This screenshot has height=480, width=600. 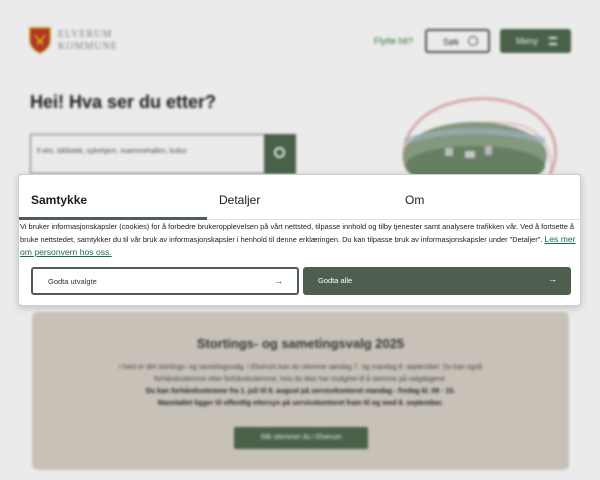 I want to click on active-tab-indicator, so click(x=113, y=218).